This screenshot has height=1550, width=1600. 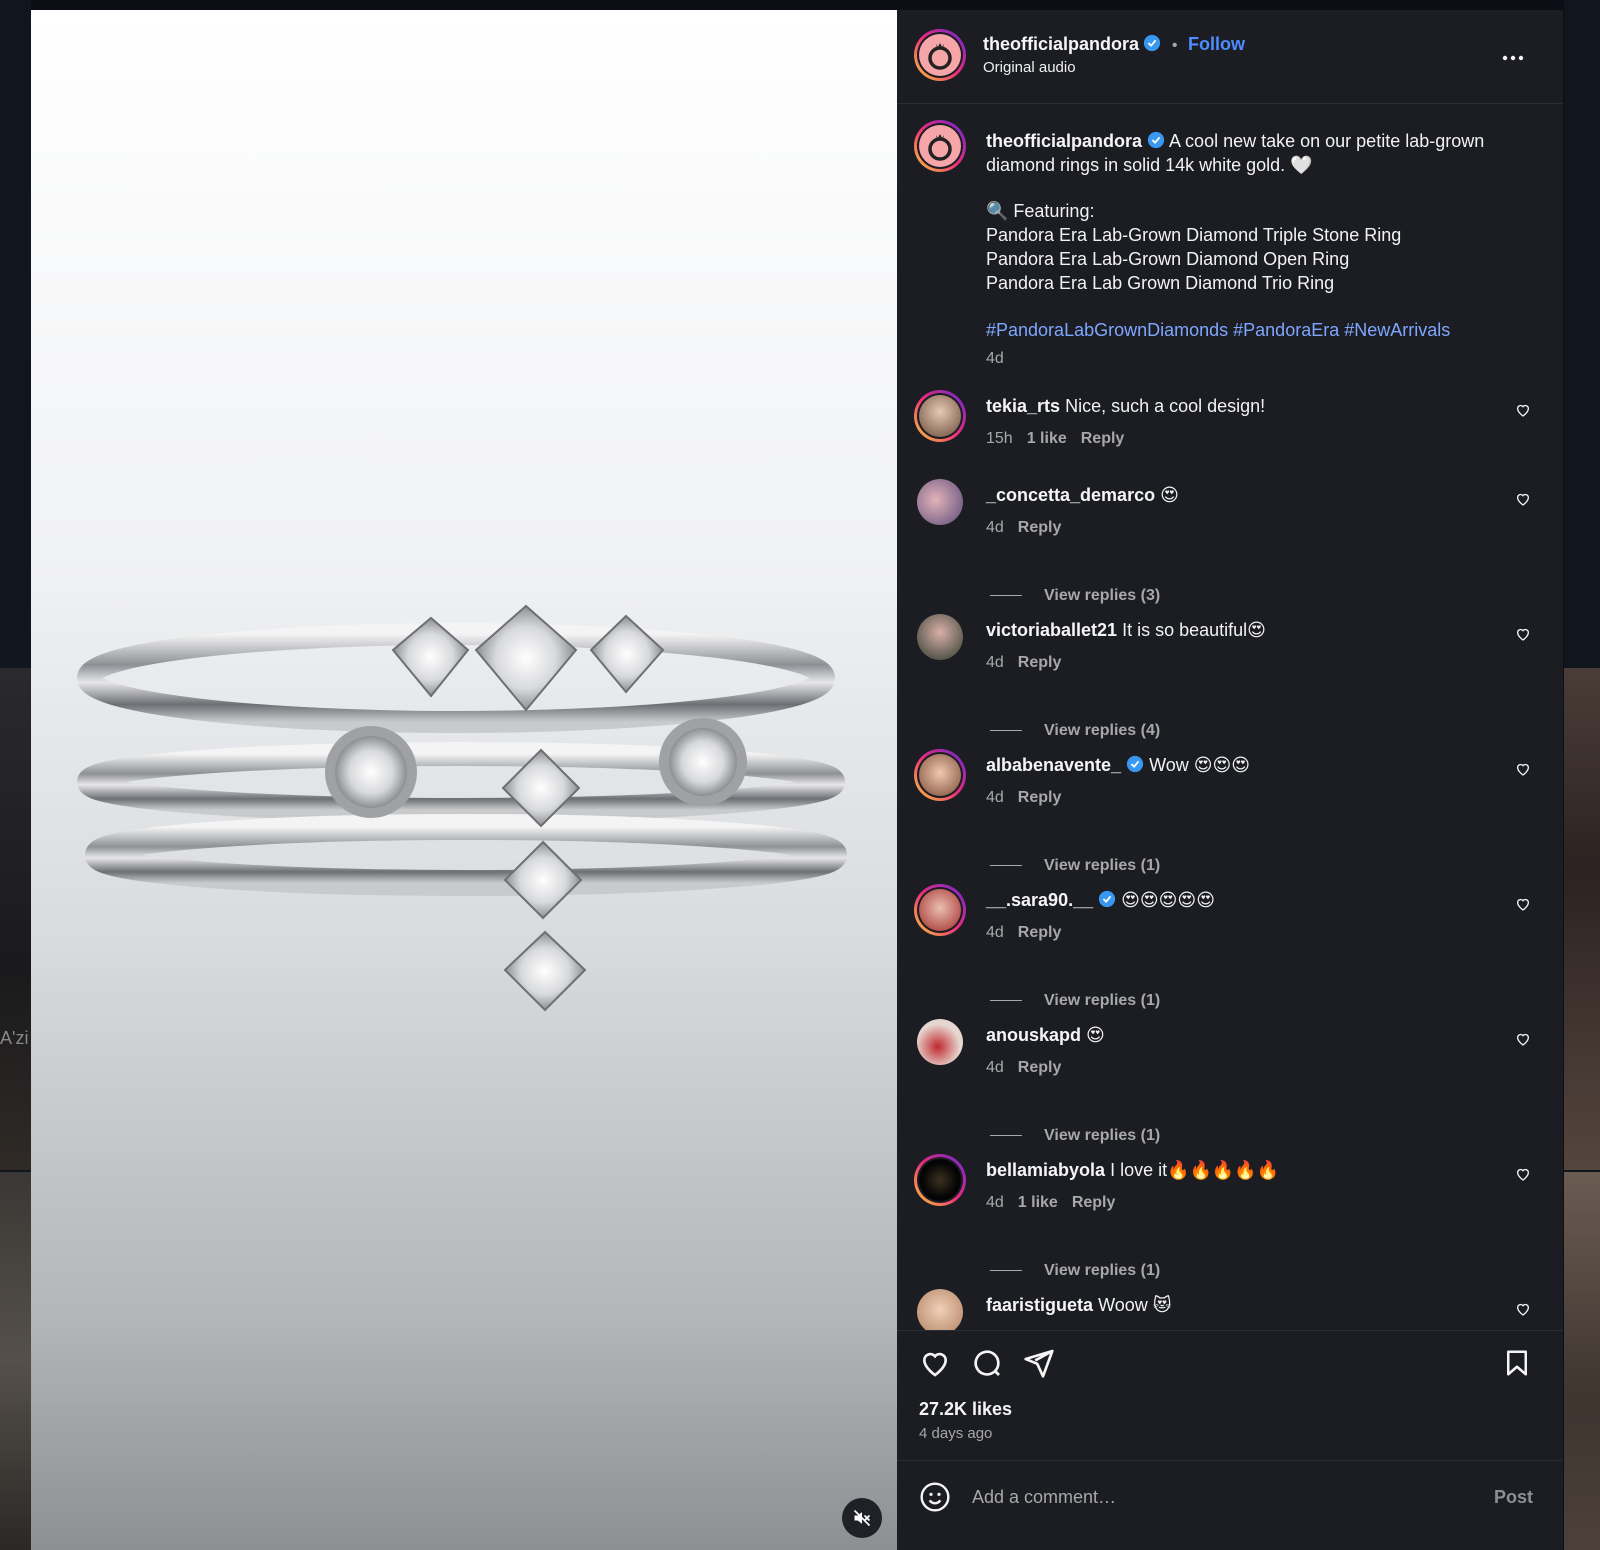 What do you see at coordinates (1039, 1305) in the screenshot?
I see `commenter-username: faaristigueta` at bounding box center [1039, 1305].